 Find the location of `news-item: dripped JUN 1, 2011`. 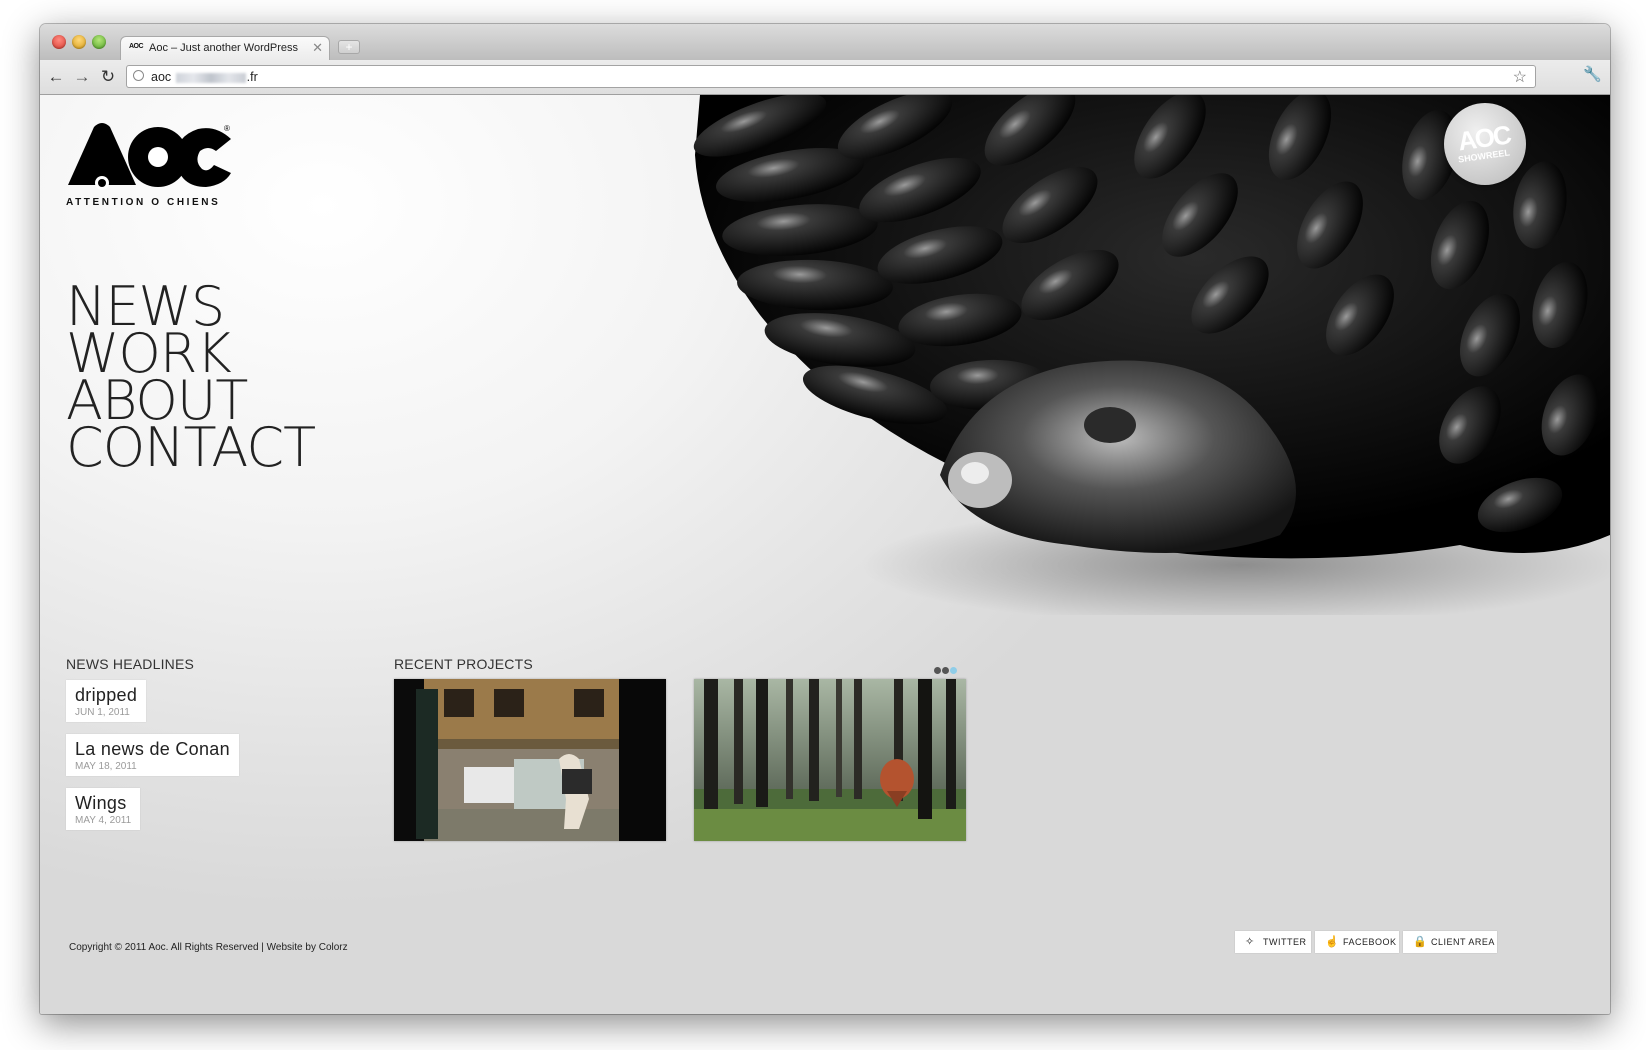

news-item: dripped JUN 1, 2011 is located at coordinates (106, 701).